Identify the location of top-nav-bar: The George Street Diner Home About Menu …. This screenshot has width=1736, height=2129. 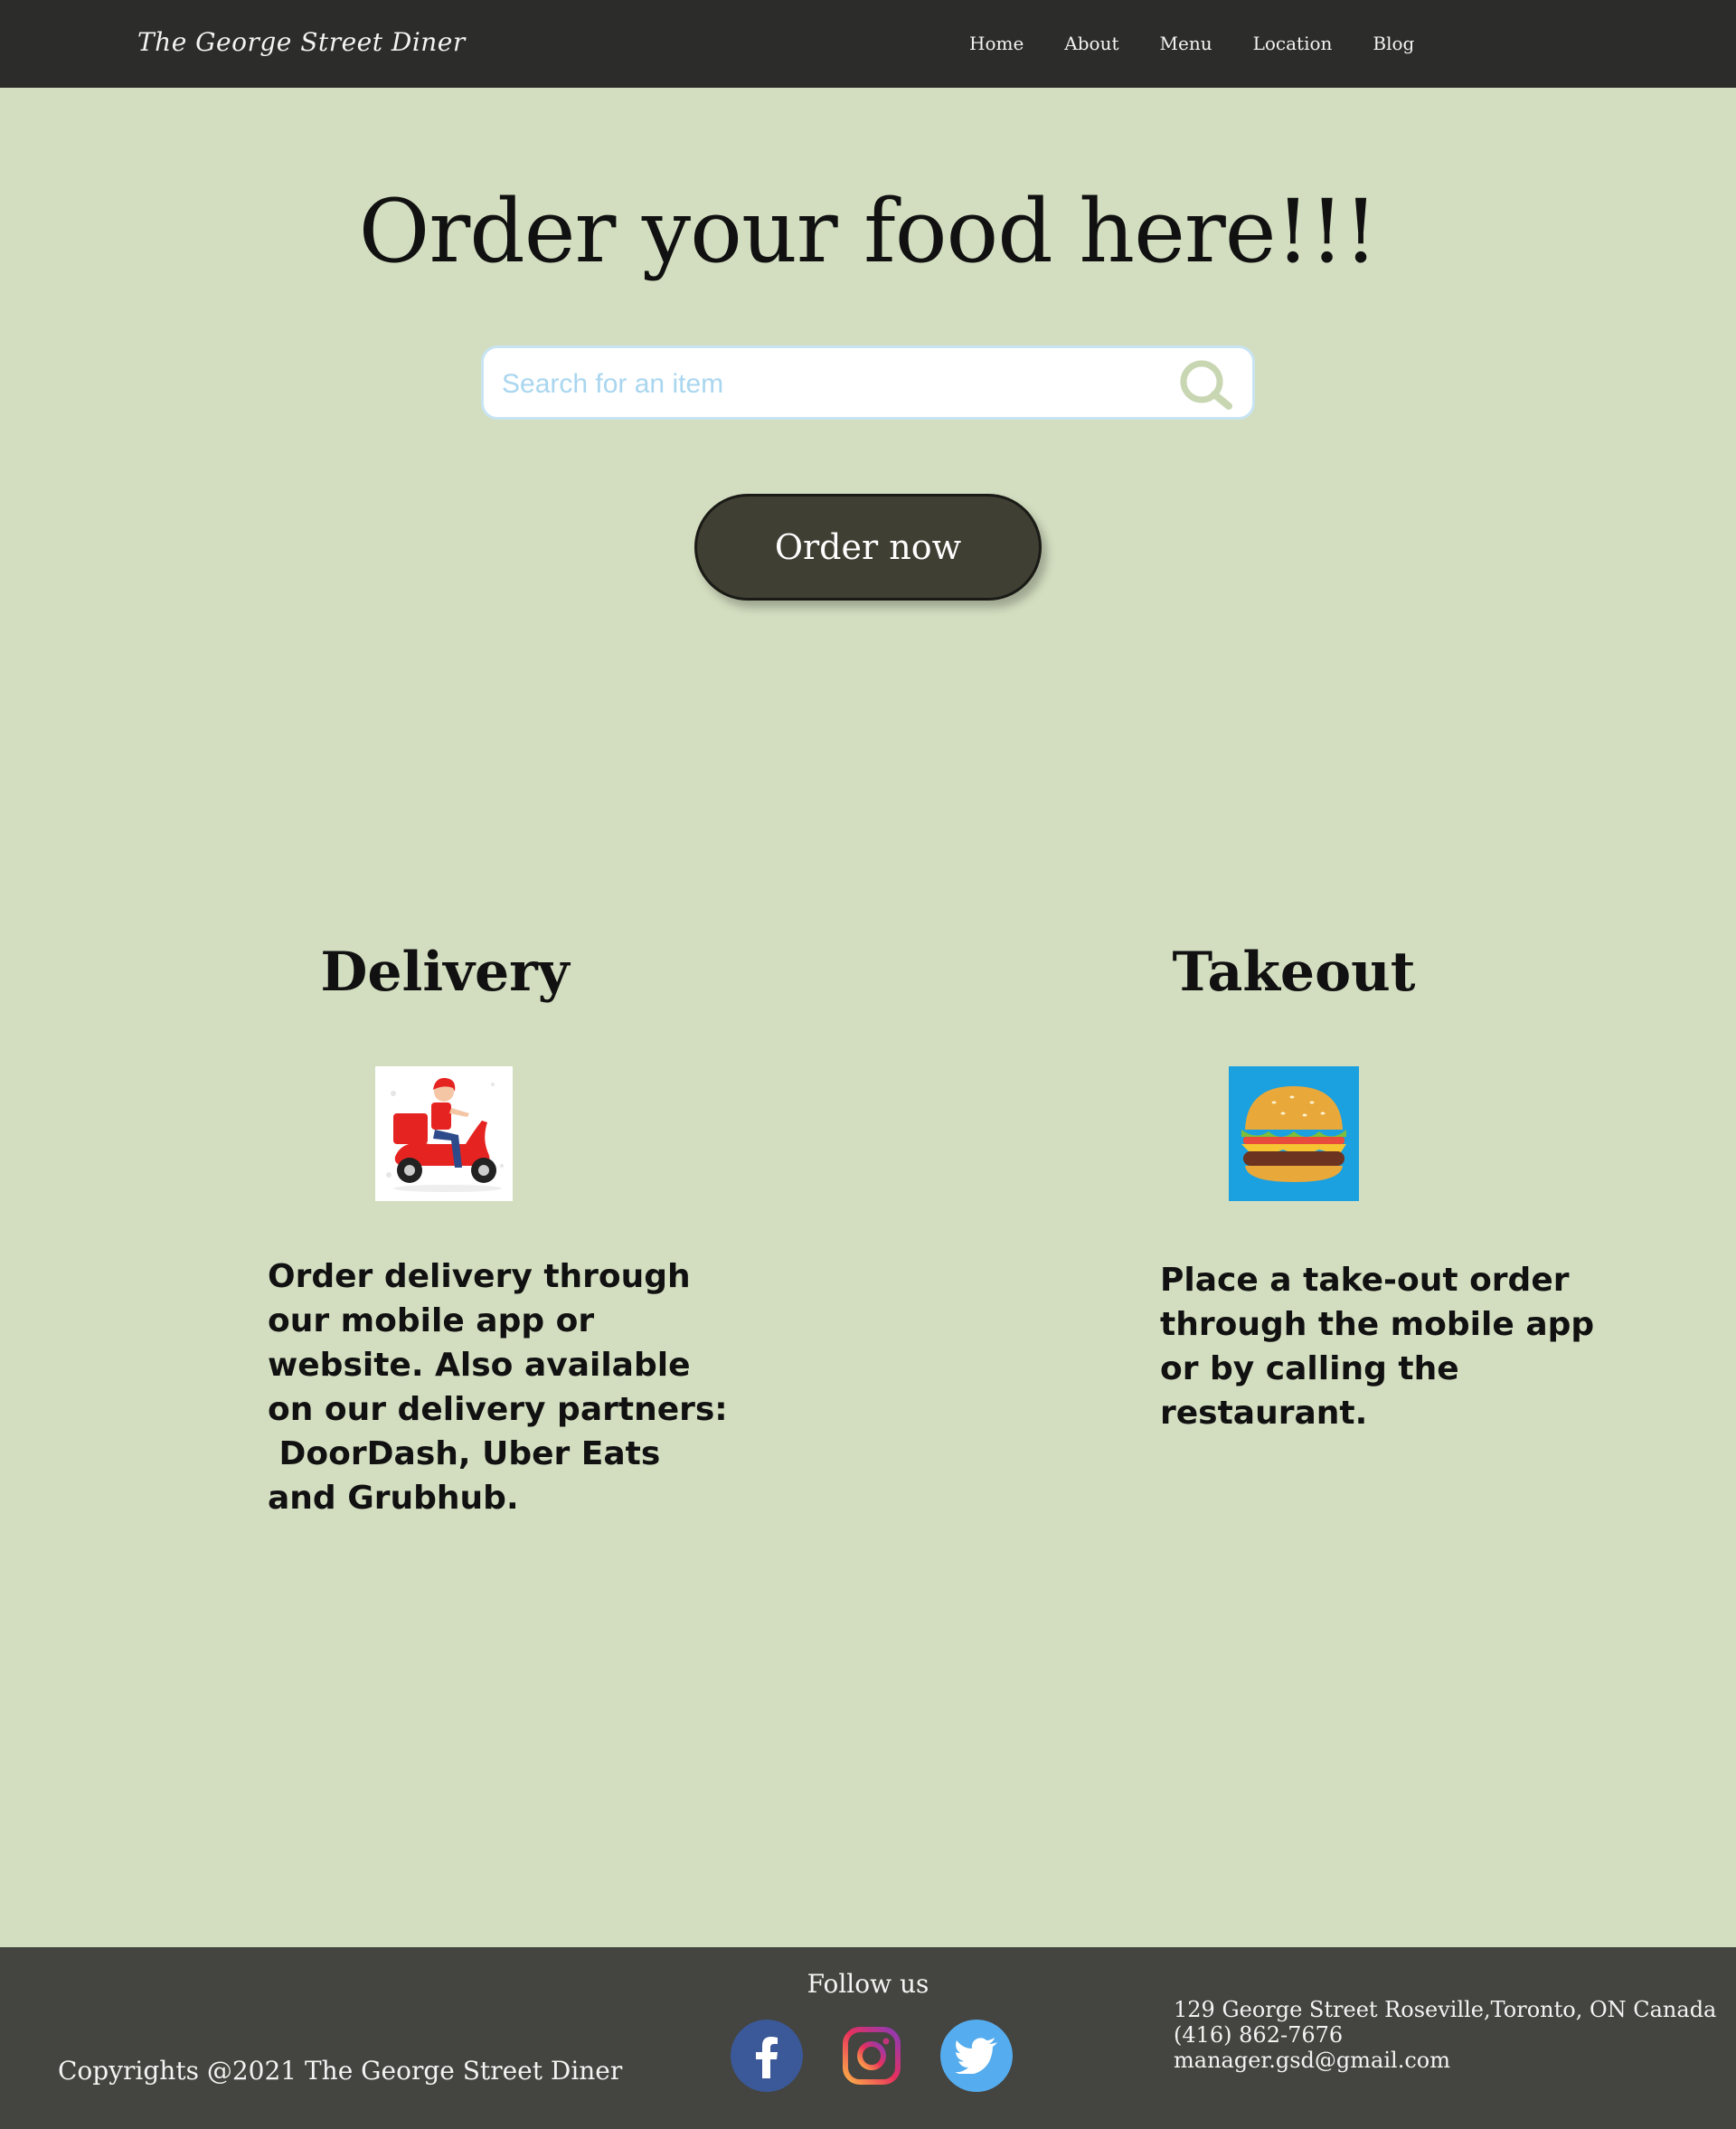
(868, 44).